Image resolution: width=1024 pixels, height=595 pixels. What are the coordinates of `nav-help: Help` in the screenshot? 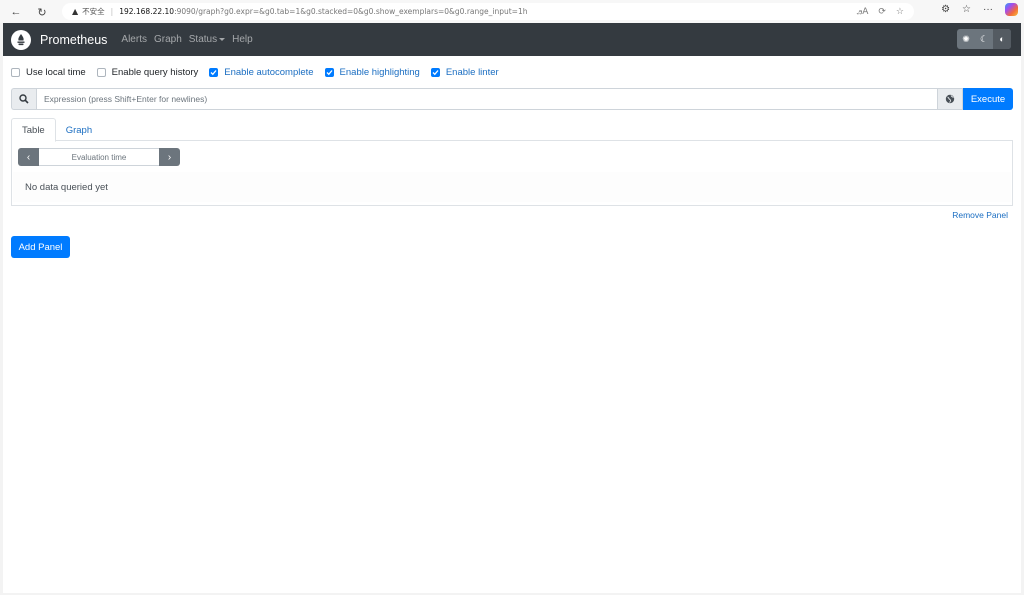 It's located at (242, 39).